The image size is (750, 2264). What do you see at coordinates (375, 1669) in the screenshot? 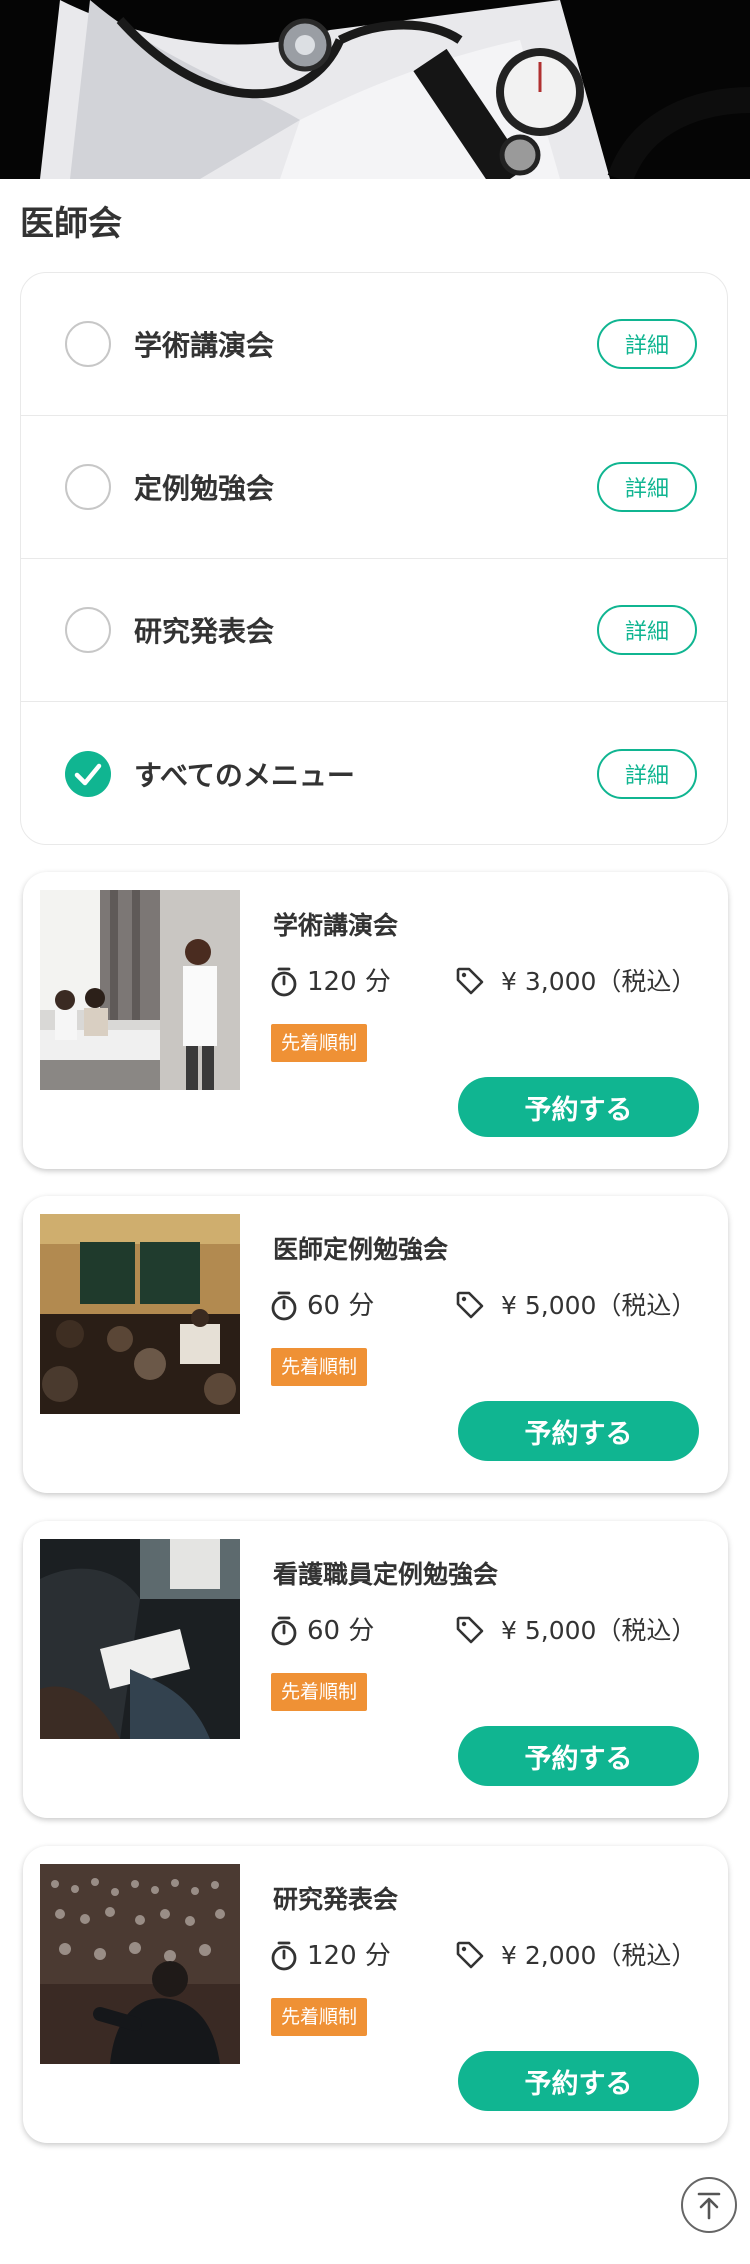
I see `course-card: 看護職員定例勉強会 60 分 ¥ 5,000（税込） 先着順制 予約する` at bounding box center [375, 1669].